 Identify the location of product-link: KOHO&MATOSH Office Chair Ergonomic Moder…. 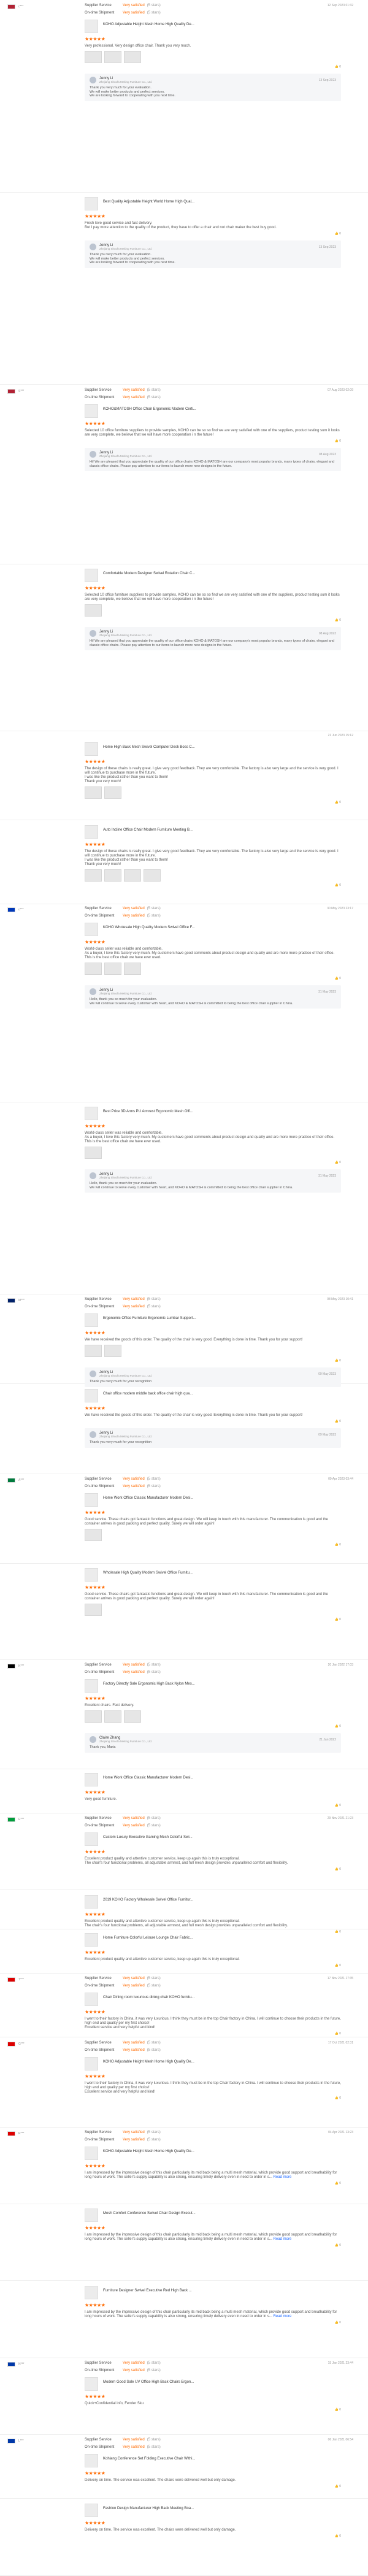
(213, 412).